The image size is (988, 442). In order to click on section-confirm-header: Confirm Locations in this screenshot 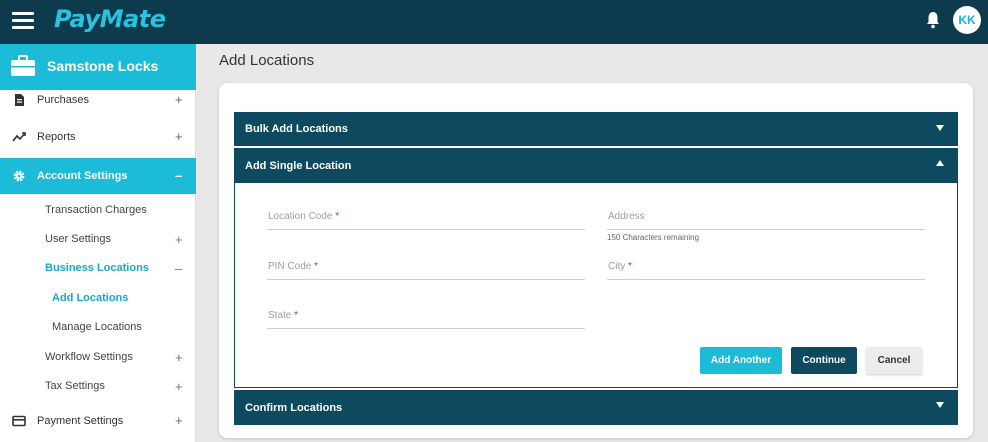, I will do `click(596, 407)`.